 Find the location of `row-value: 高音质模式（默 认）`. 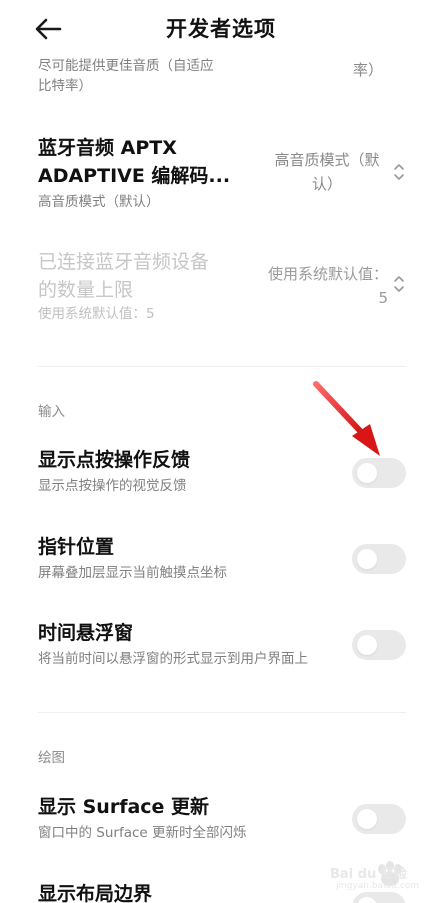

row-value: 高音质模式（默 认） is located at coordinates (327, 172).